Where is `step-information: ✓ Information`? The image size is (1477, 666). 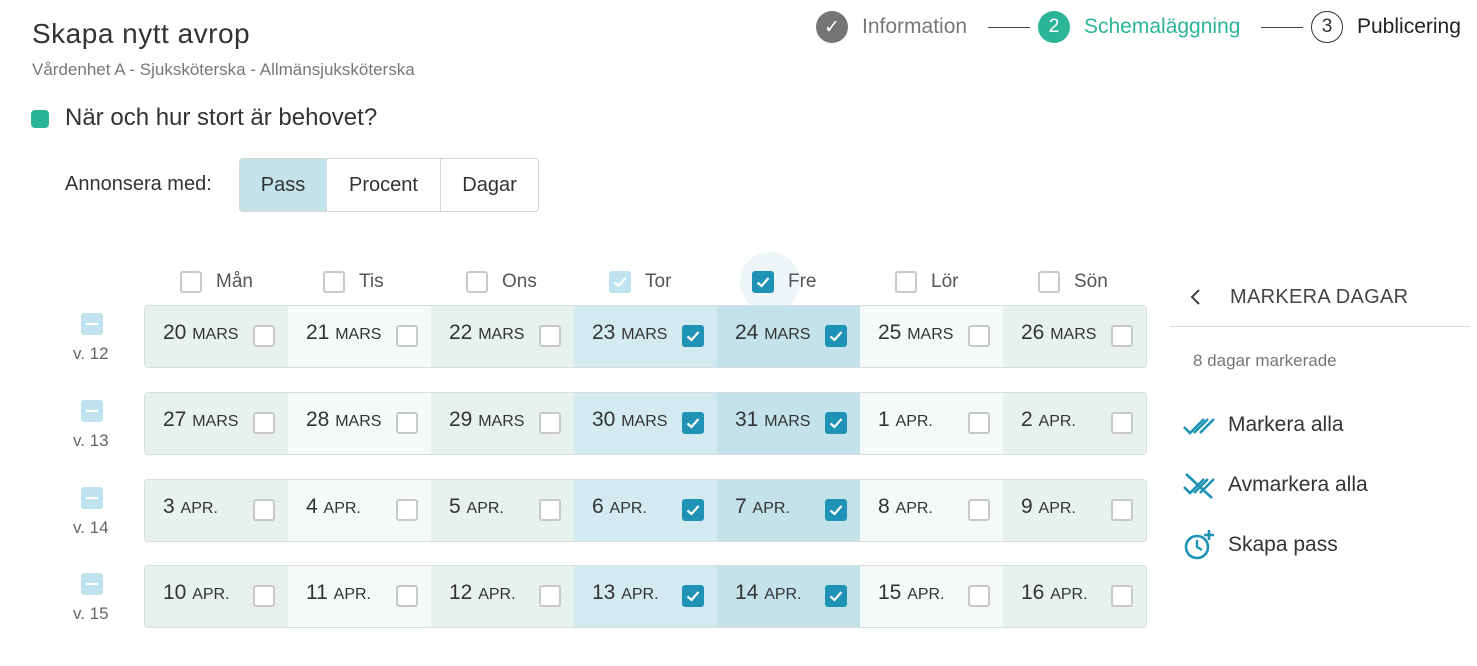 step-information: ✓ Information is located at coordinates (891, 27).